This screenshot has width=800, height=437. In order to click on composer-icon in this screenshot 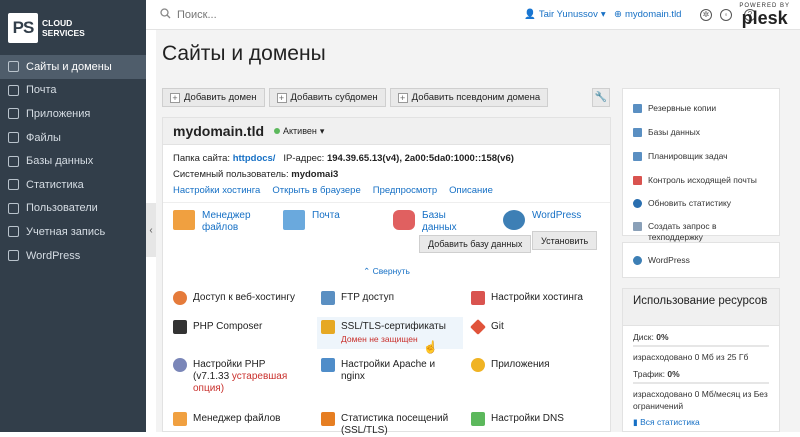, I will do `click(180, 327)`.